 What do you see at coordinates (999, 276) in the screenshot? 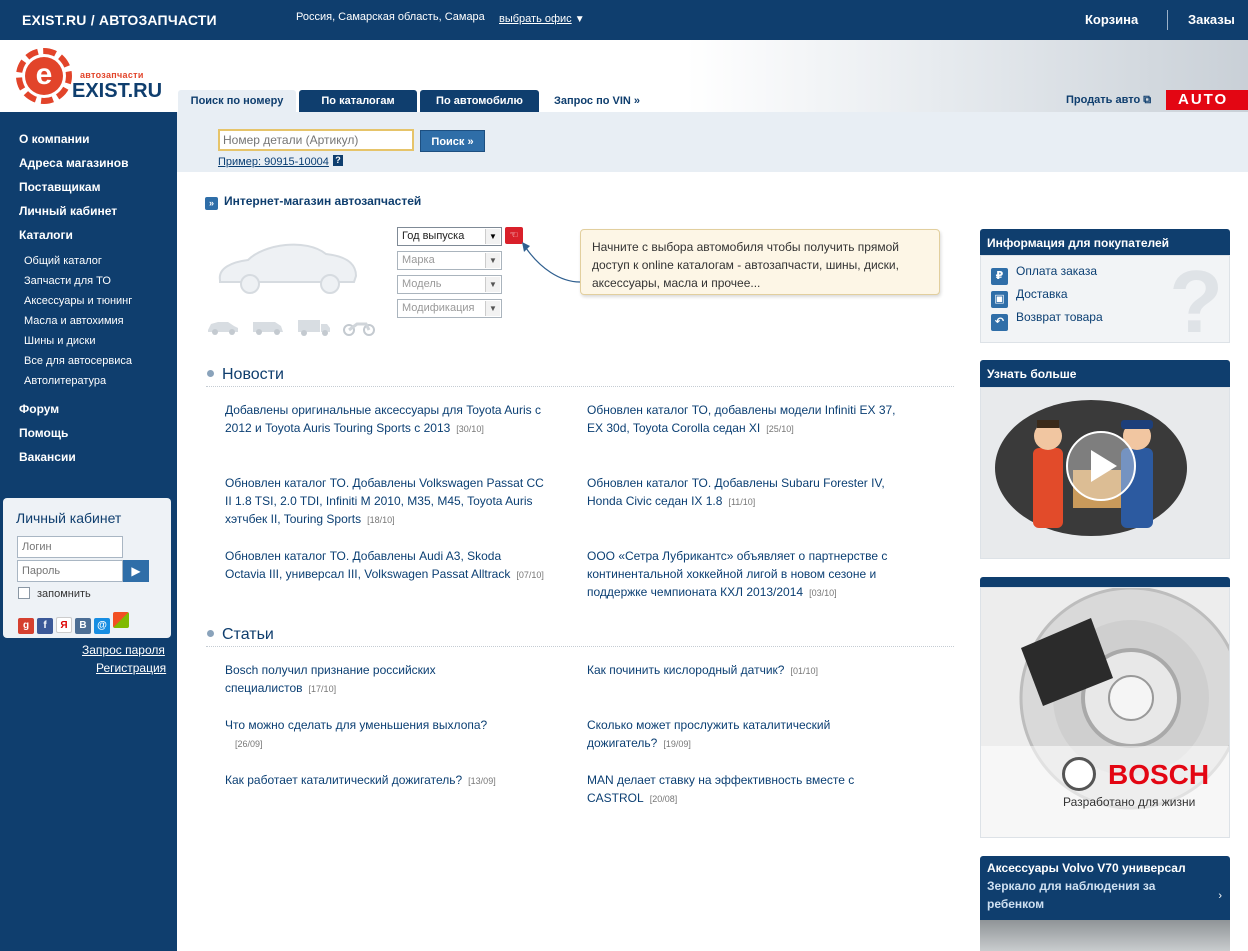
I see `ruble-icon: ₽` at bounding box center [999, 276].